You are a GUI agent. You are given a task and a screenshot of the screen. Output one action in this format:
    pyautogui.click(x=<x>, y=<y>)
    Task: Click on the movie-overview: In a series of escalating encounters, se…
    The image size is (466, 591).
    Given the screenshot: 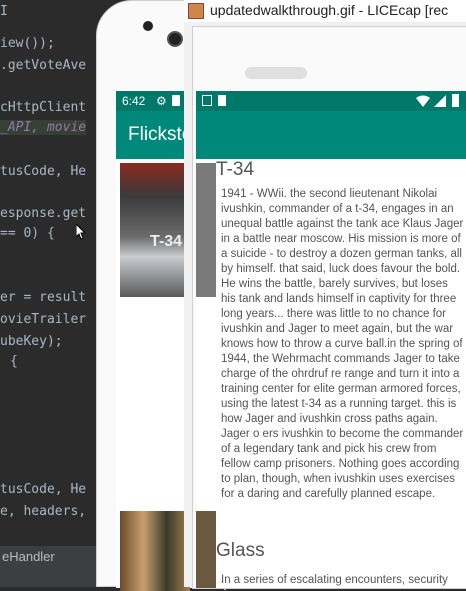 What is the action you would take?
    pyautogui.click(x=334, y=580)
    